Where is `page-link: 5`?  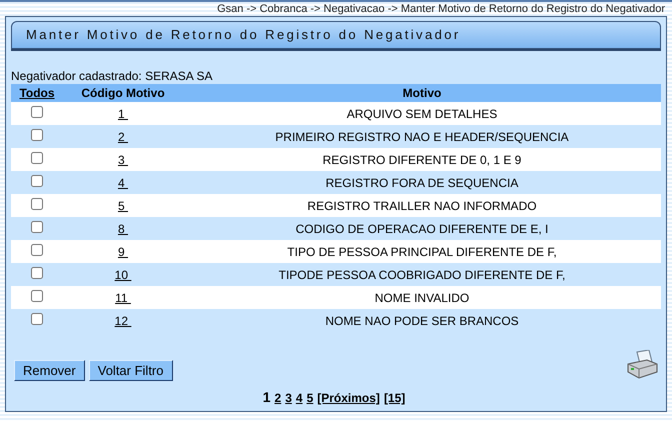 page-link: 5 is located at coordinates (310, 398).